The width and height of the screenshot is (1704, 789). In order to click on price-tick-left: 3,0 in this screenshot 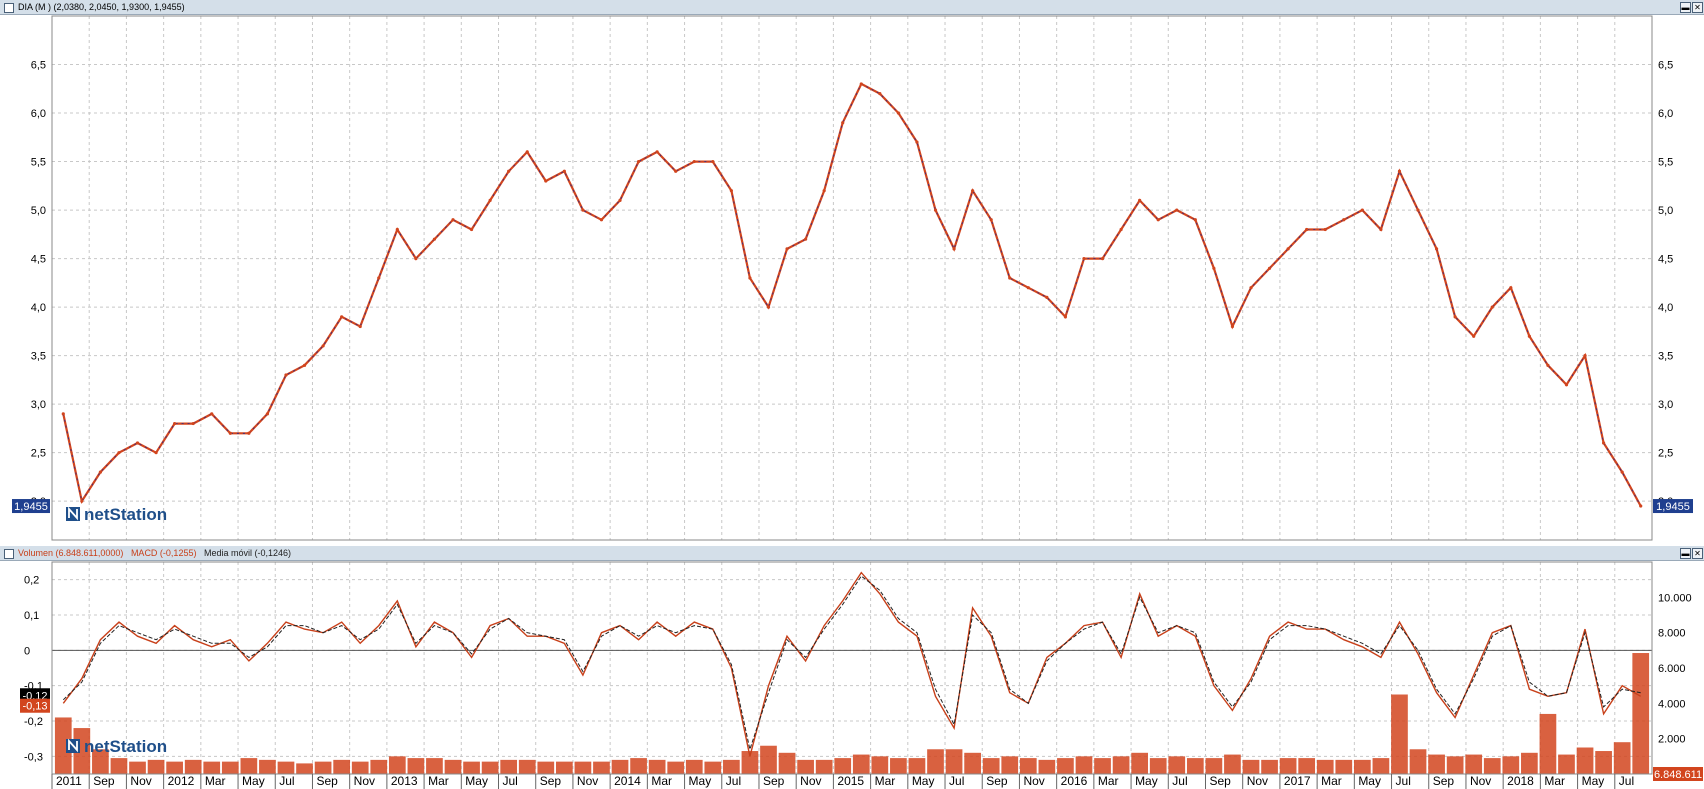, I will do `click(38, 405)`.